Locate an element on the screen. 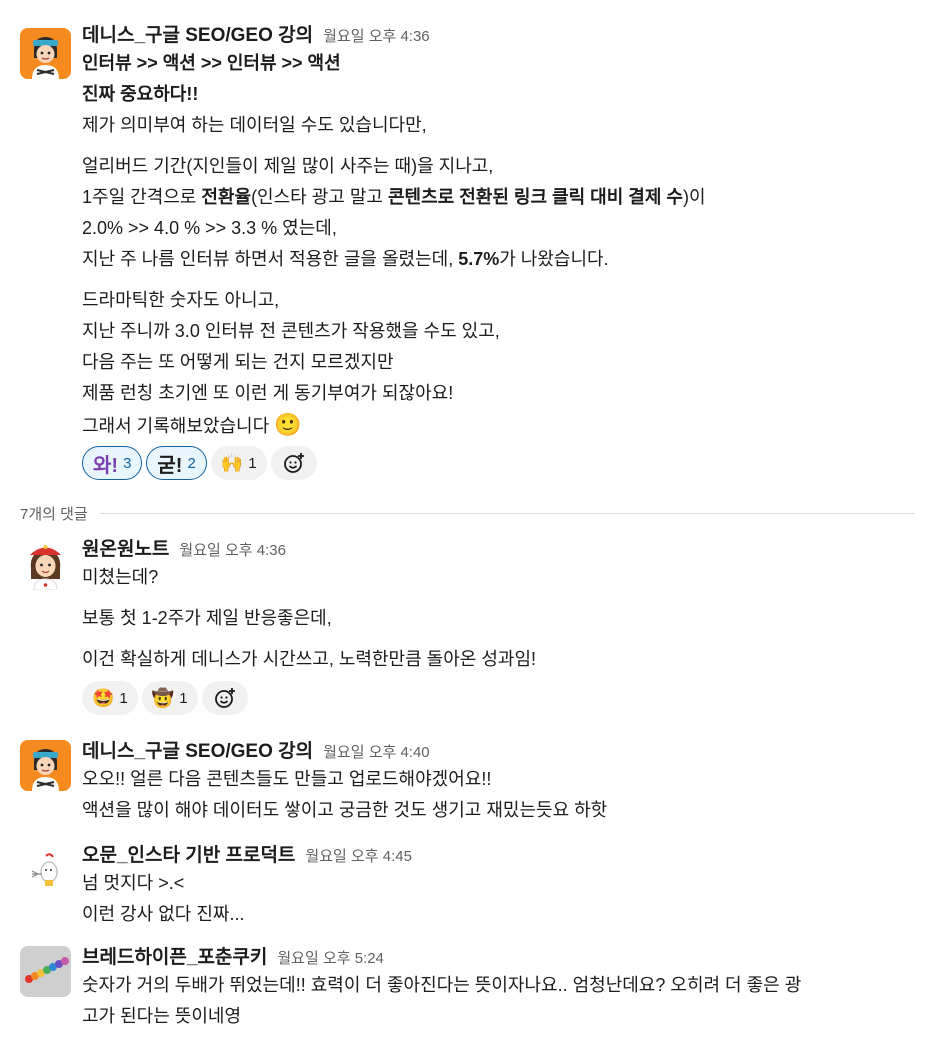  reaction-good: 굳! 2 is located at coordinates (176, 463).